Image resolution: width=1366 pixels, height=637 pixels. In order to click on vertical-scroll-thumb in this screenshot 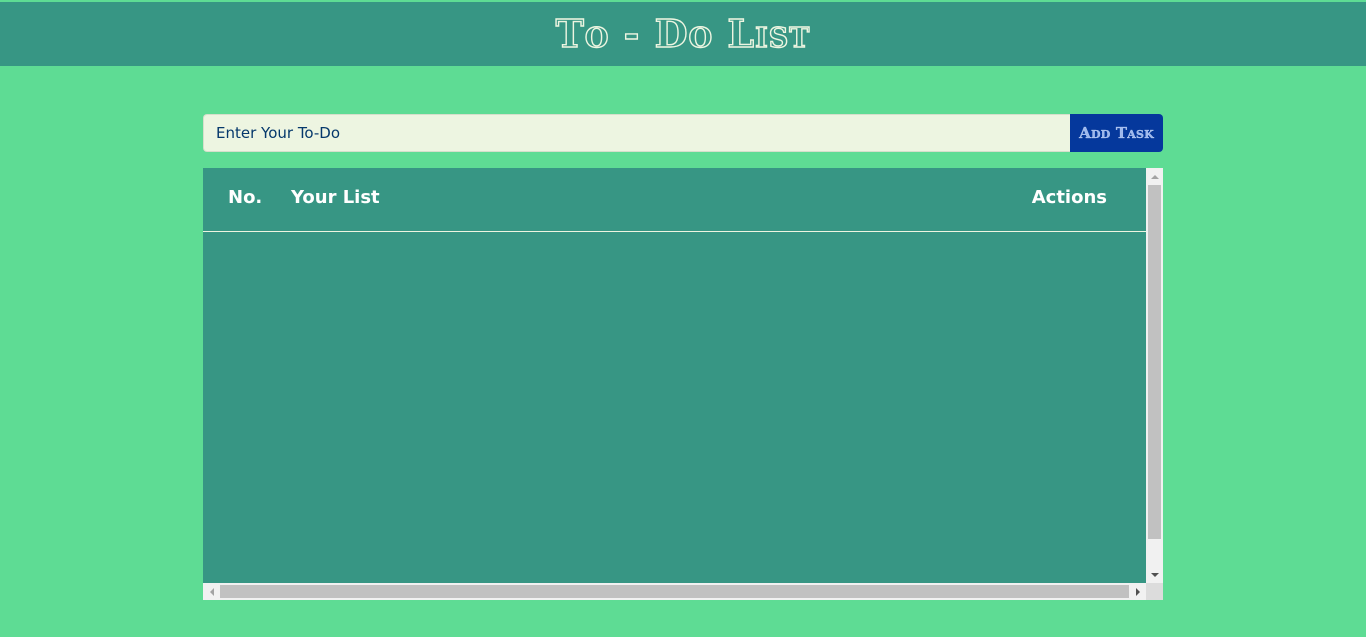, I will do `click(1154, 362)`.